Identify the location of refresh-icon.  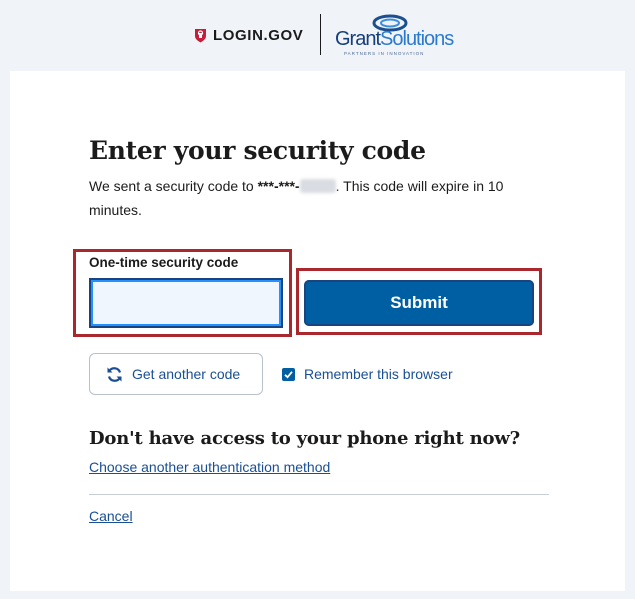
(114, 374).